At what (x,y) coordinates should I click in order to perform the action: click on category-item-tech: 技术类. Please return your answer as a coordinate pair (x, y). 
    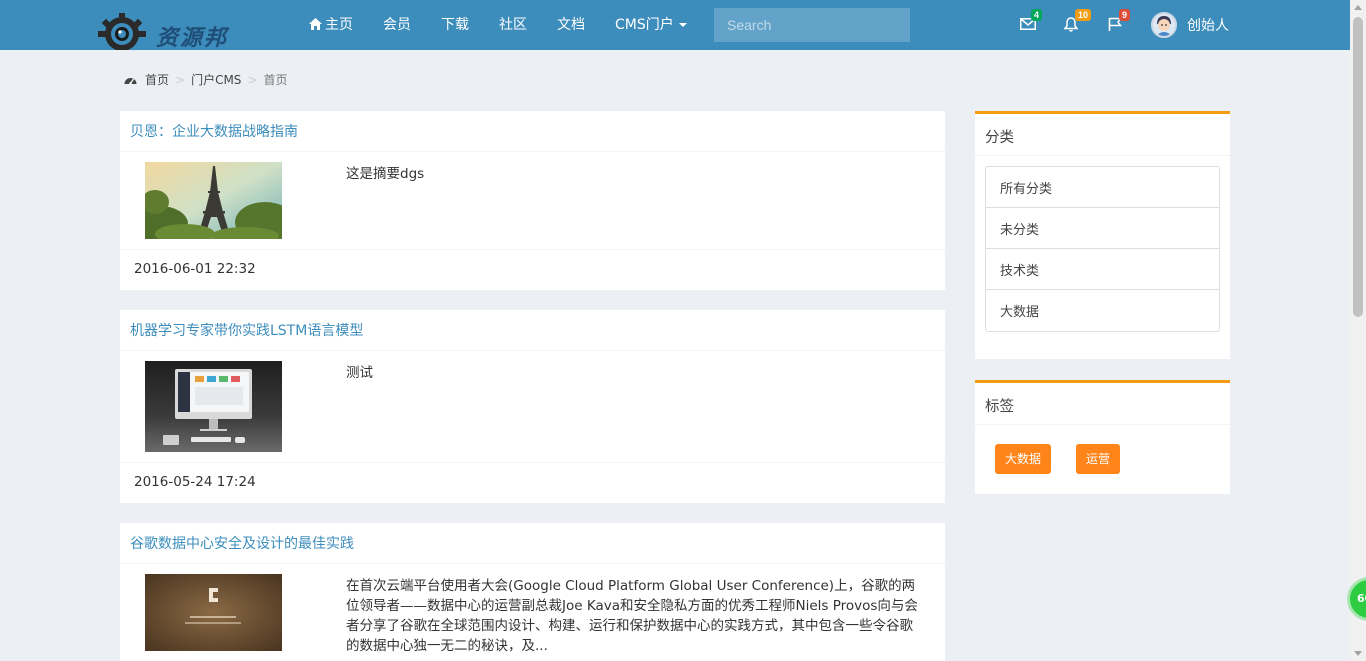
    Looking at the image, I should click on (1102, 269).